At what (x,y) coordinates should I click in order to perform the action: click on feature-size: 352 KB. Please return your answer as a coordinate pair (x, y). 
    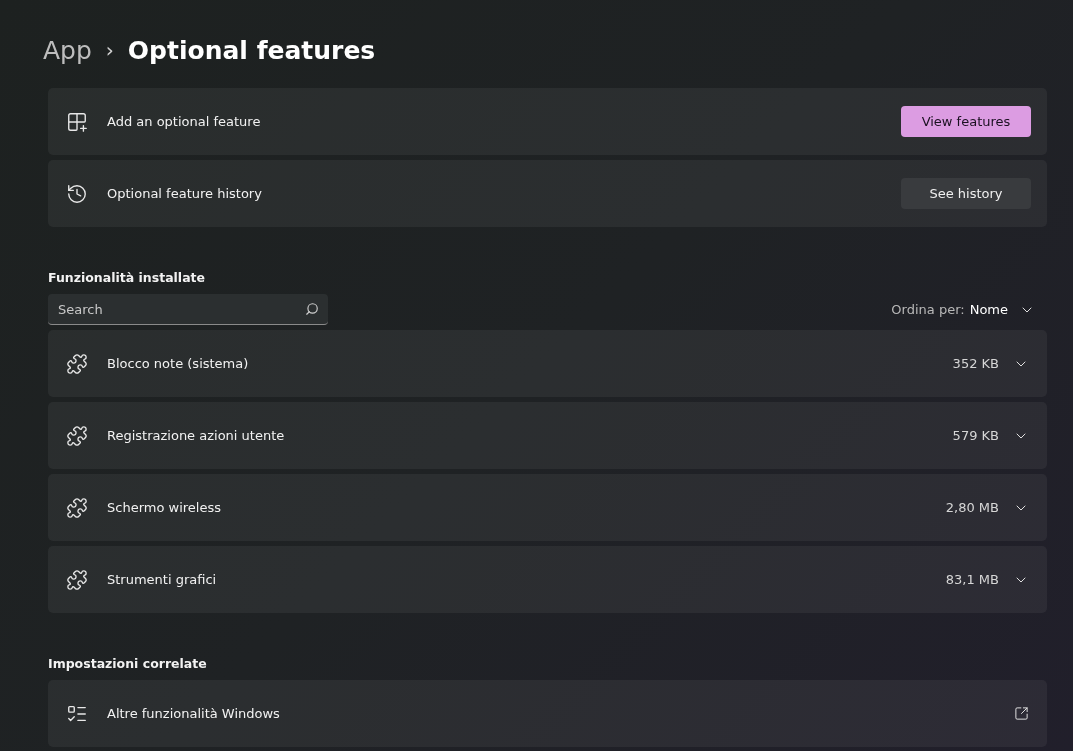
    Looking at the image, I should click on (975, 363).